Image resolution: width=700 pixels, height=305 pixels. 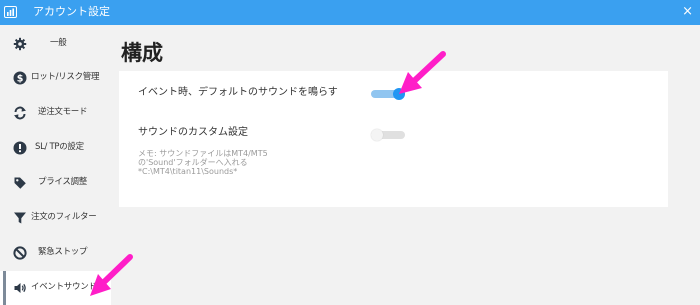 What do you see at coordinates (20, 218) in the screenshot?
I see `filter-icon` at bounding box center [20, 218].